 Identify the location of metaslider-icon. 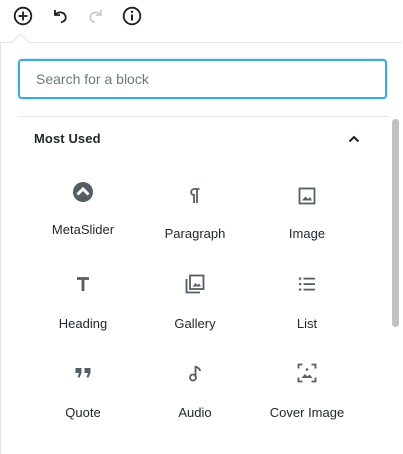
(83, 192).